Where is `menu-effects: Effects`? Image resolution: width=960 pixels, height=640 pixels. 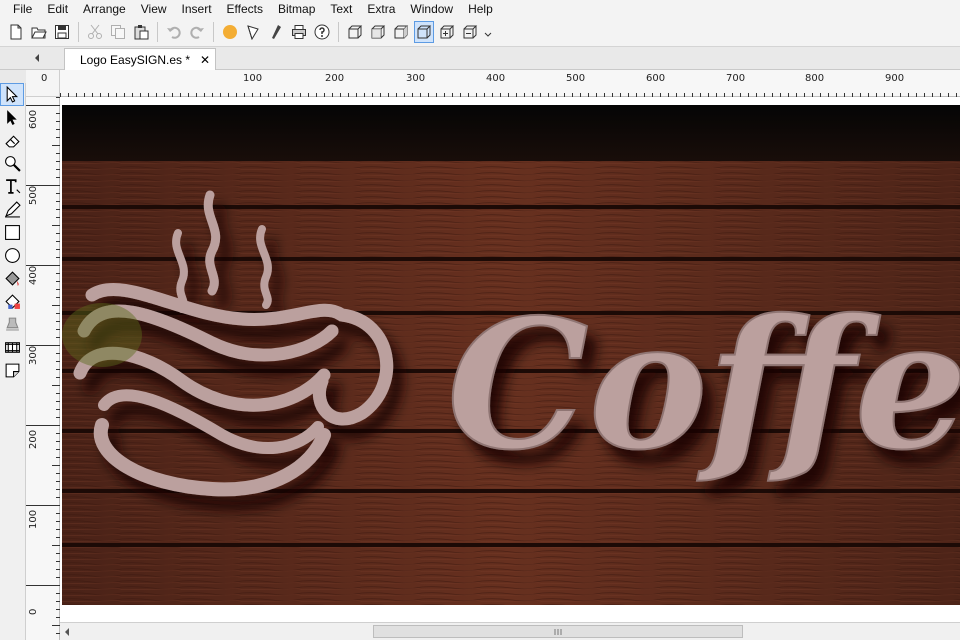
menu-effects: Effects is located at coordinates (245, 9).